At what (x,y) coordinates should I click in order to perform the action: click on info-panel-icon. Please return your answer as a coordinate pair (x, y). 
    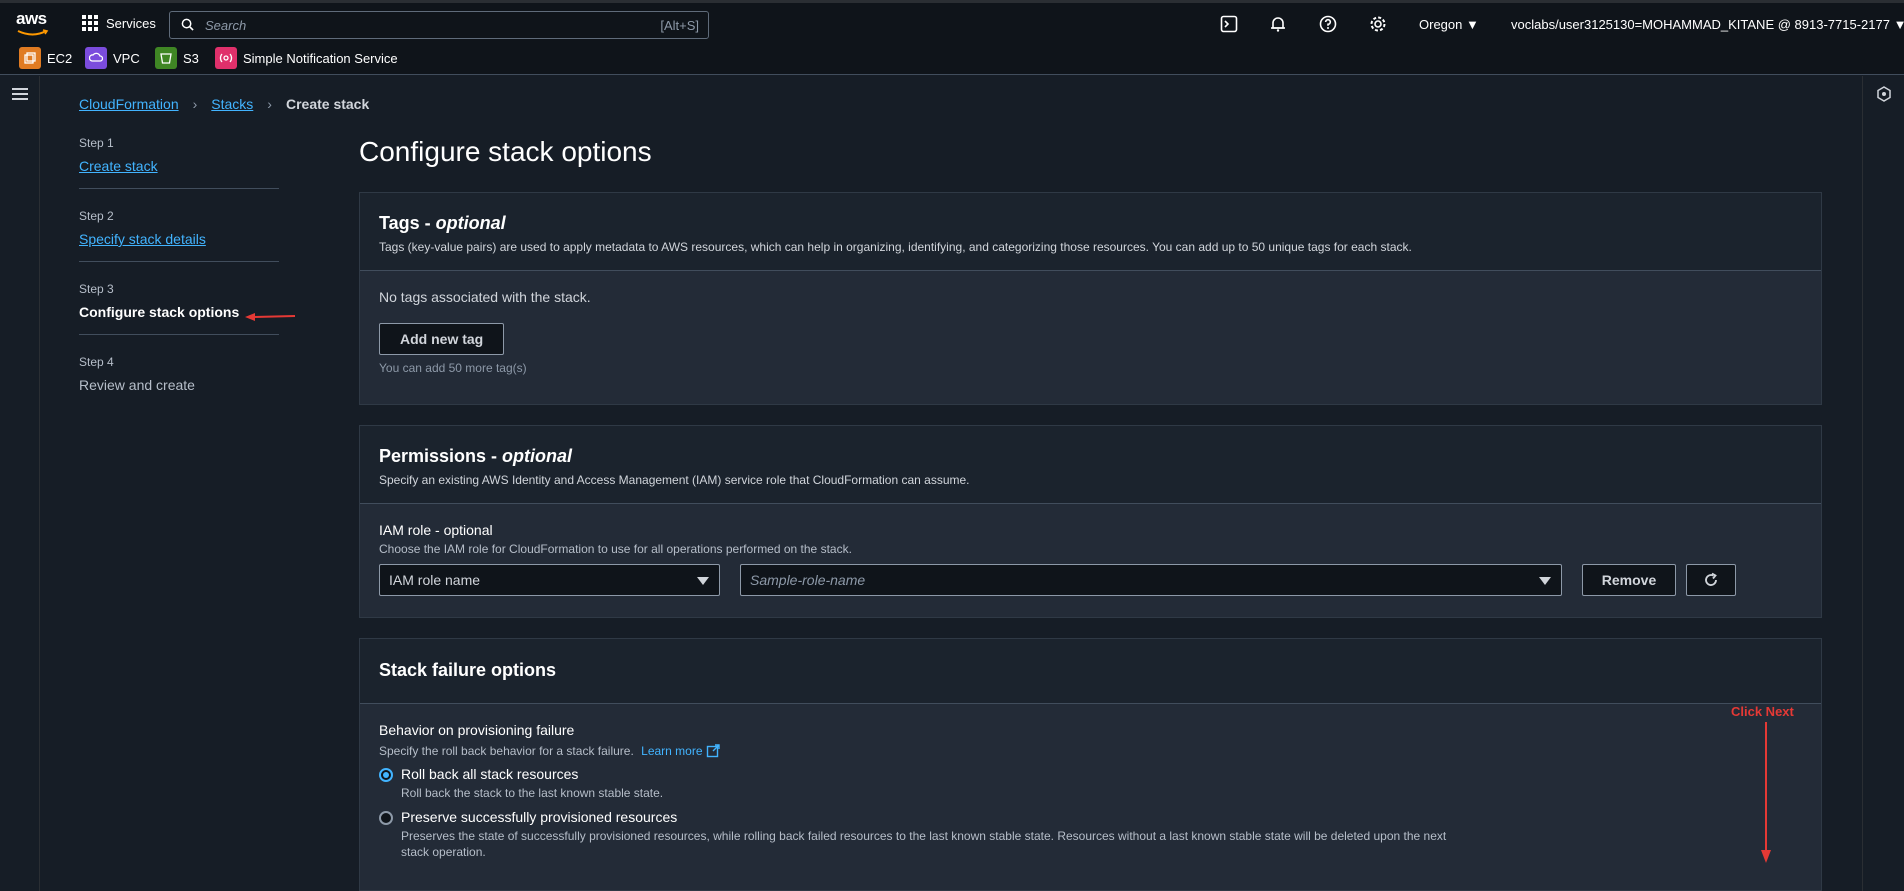
    Looking at the image, I should click on (1884, 94).